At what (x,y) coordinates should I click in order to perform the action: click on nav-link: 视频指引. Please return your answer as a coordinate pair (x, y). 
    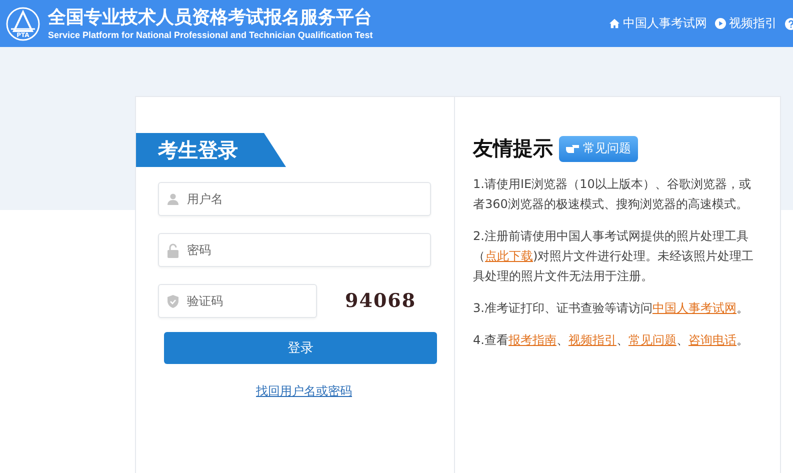
    Looking at the image, I should click on (746, 23).